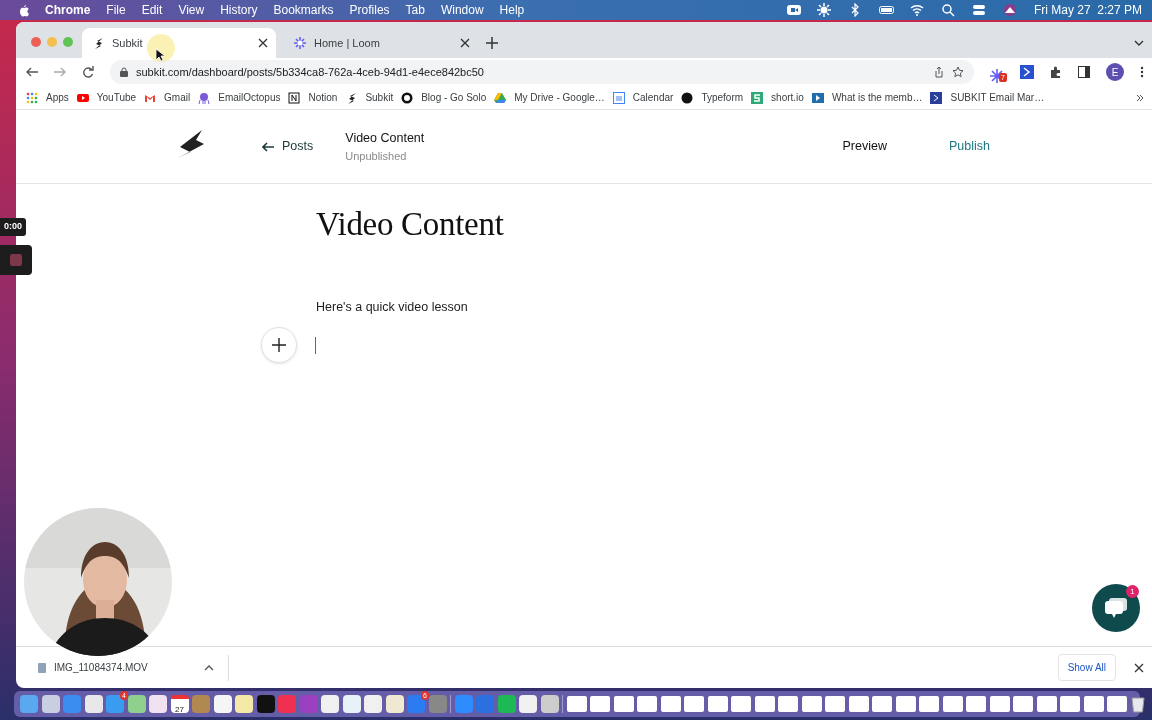 The image size is (1152, 720). What do you see at coordinates (643, 97) in the screenshot?
I see `bookmark: Calendar` at bounding box center [643, 97].